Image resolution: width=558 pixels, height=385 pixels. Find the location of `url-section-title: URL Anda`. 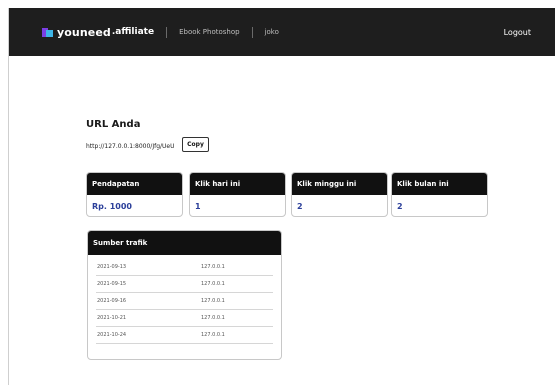

url-section-title: URL Anda is located at coordinates (113, 124).